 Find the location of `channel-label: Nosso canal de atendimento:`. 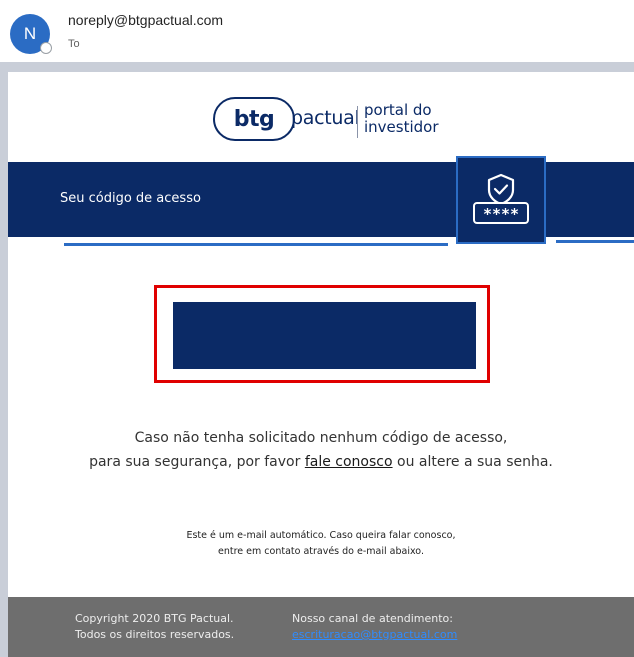

channel-label: Nosso canal de atendimento: is located at coordinates (372, 618).